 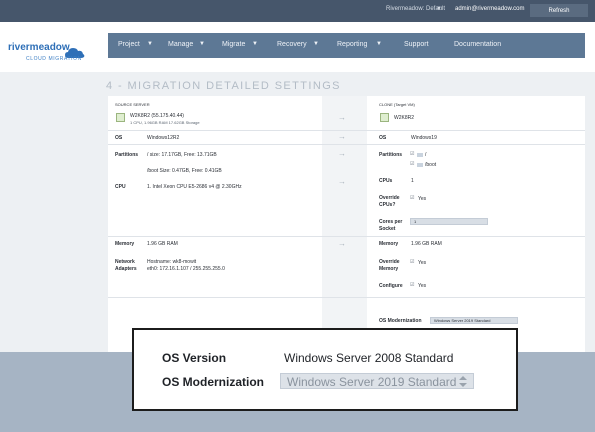 I want to click on clone-name: W2K8R2, so click(x=404, y=118).